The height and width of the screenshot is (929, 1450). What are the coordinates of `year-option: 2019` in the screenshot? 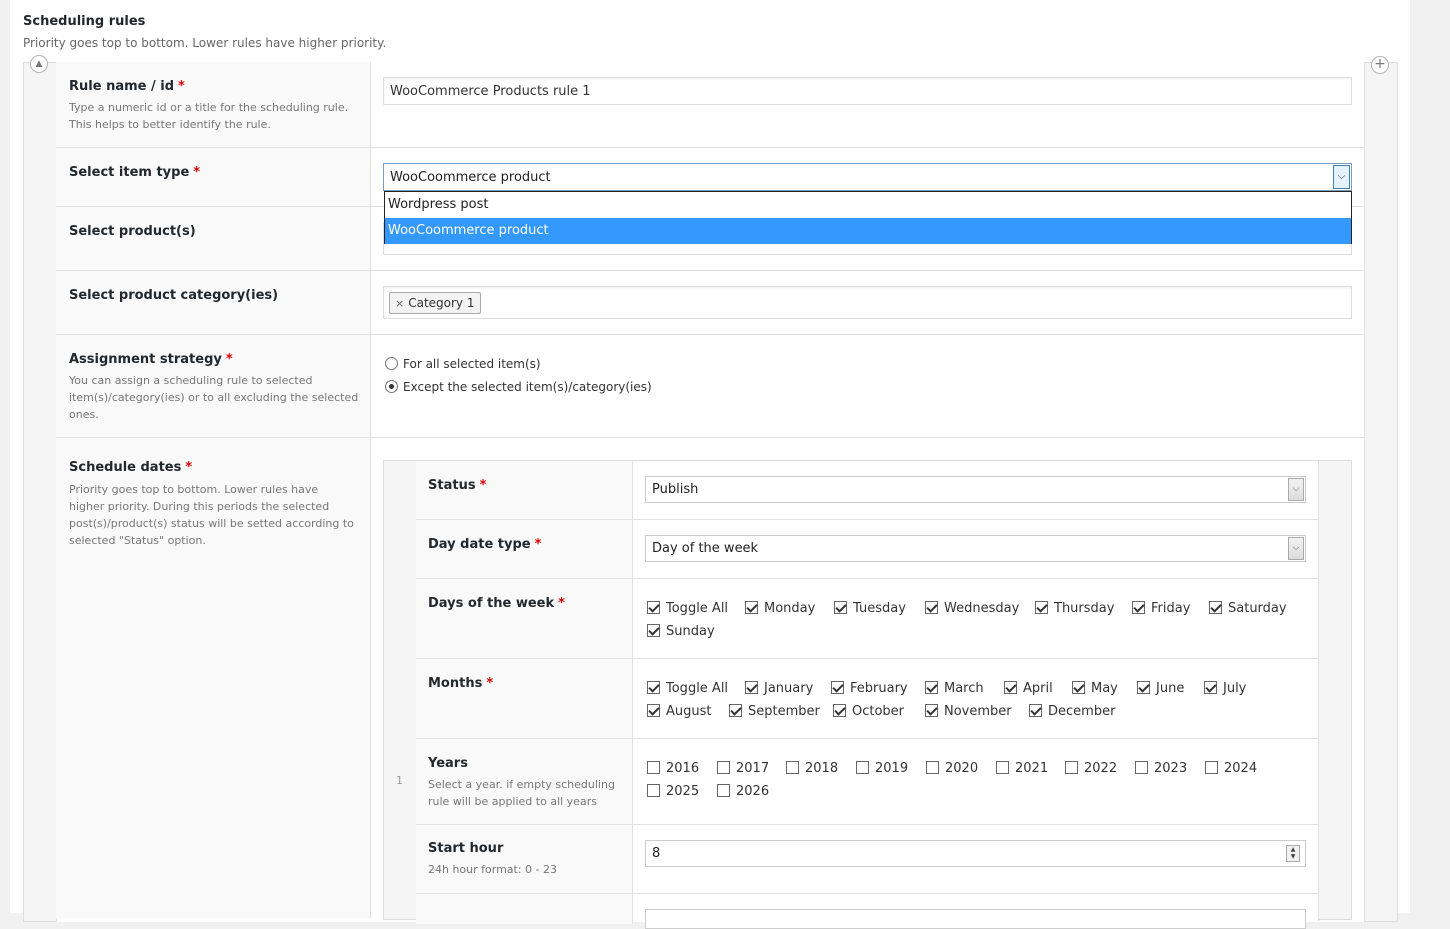 It's located at (882, 768).